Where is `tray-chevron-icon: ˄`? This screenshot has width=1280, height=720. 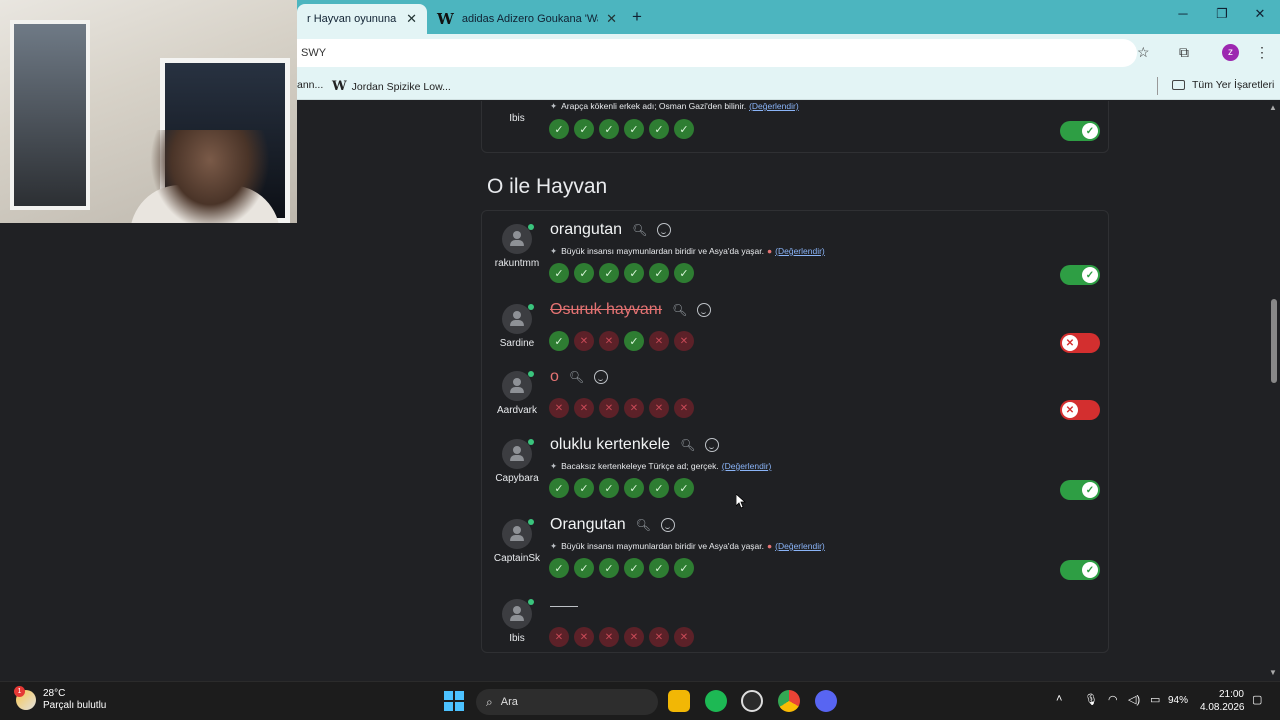
tray-chevron-icon: ˄ is located at coordinates (1059, 699).